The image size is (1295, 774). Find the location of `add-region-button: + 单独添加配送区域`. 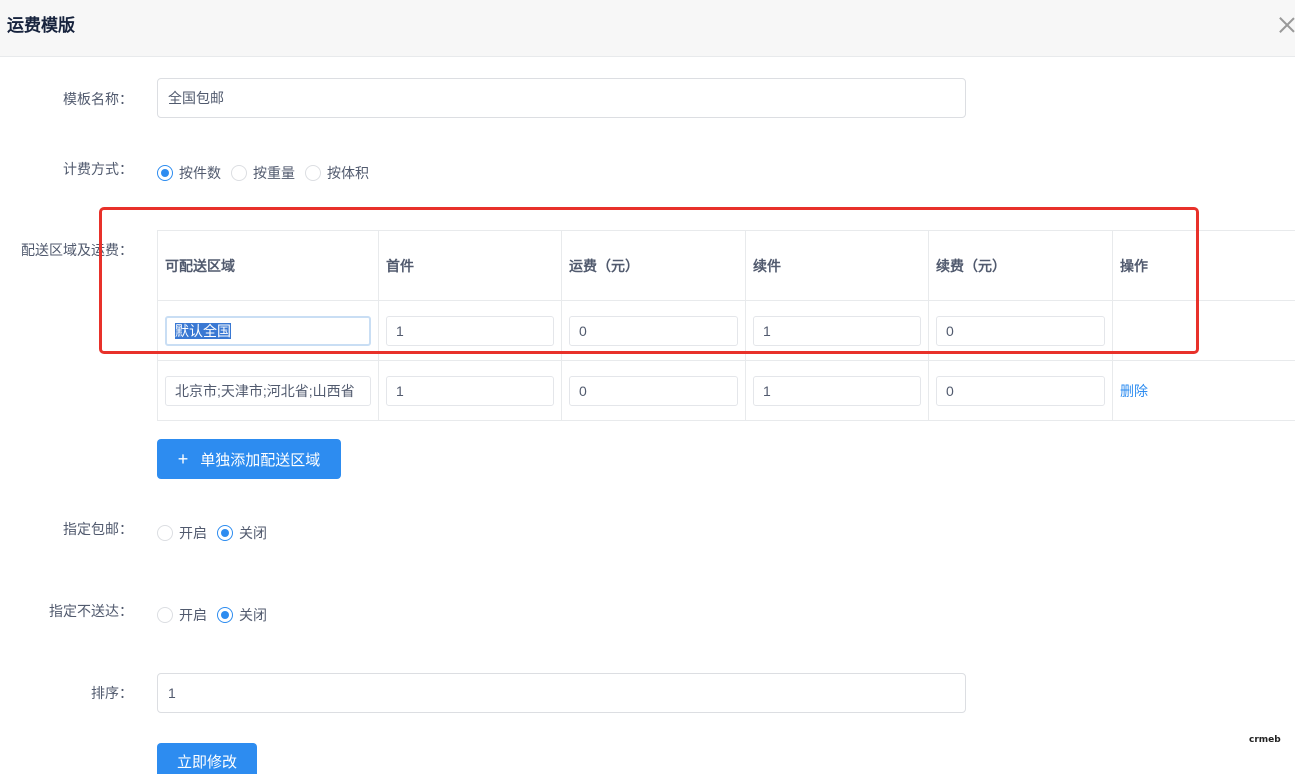

add-region-button: + 单独添加配送区域 is located at coordinates (249, 459).